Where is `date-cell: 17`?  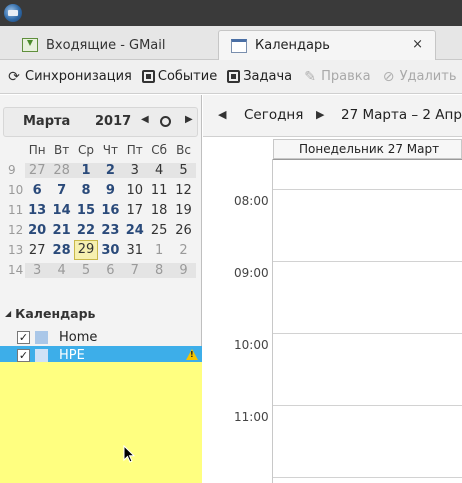
date-cell: 17 is located at coordinates (135, 210).